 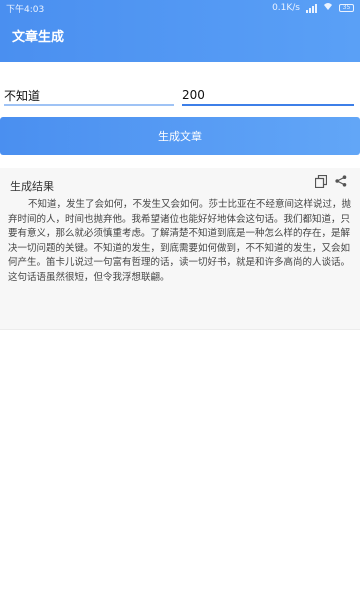 What do you see at coordinates (331, 181) in the screenshot?
I see `result-actions` at bounding box center [331, 181].